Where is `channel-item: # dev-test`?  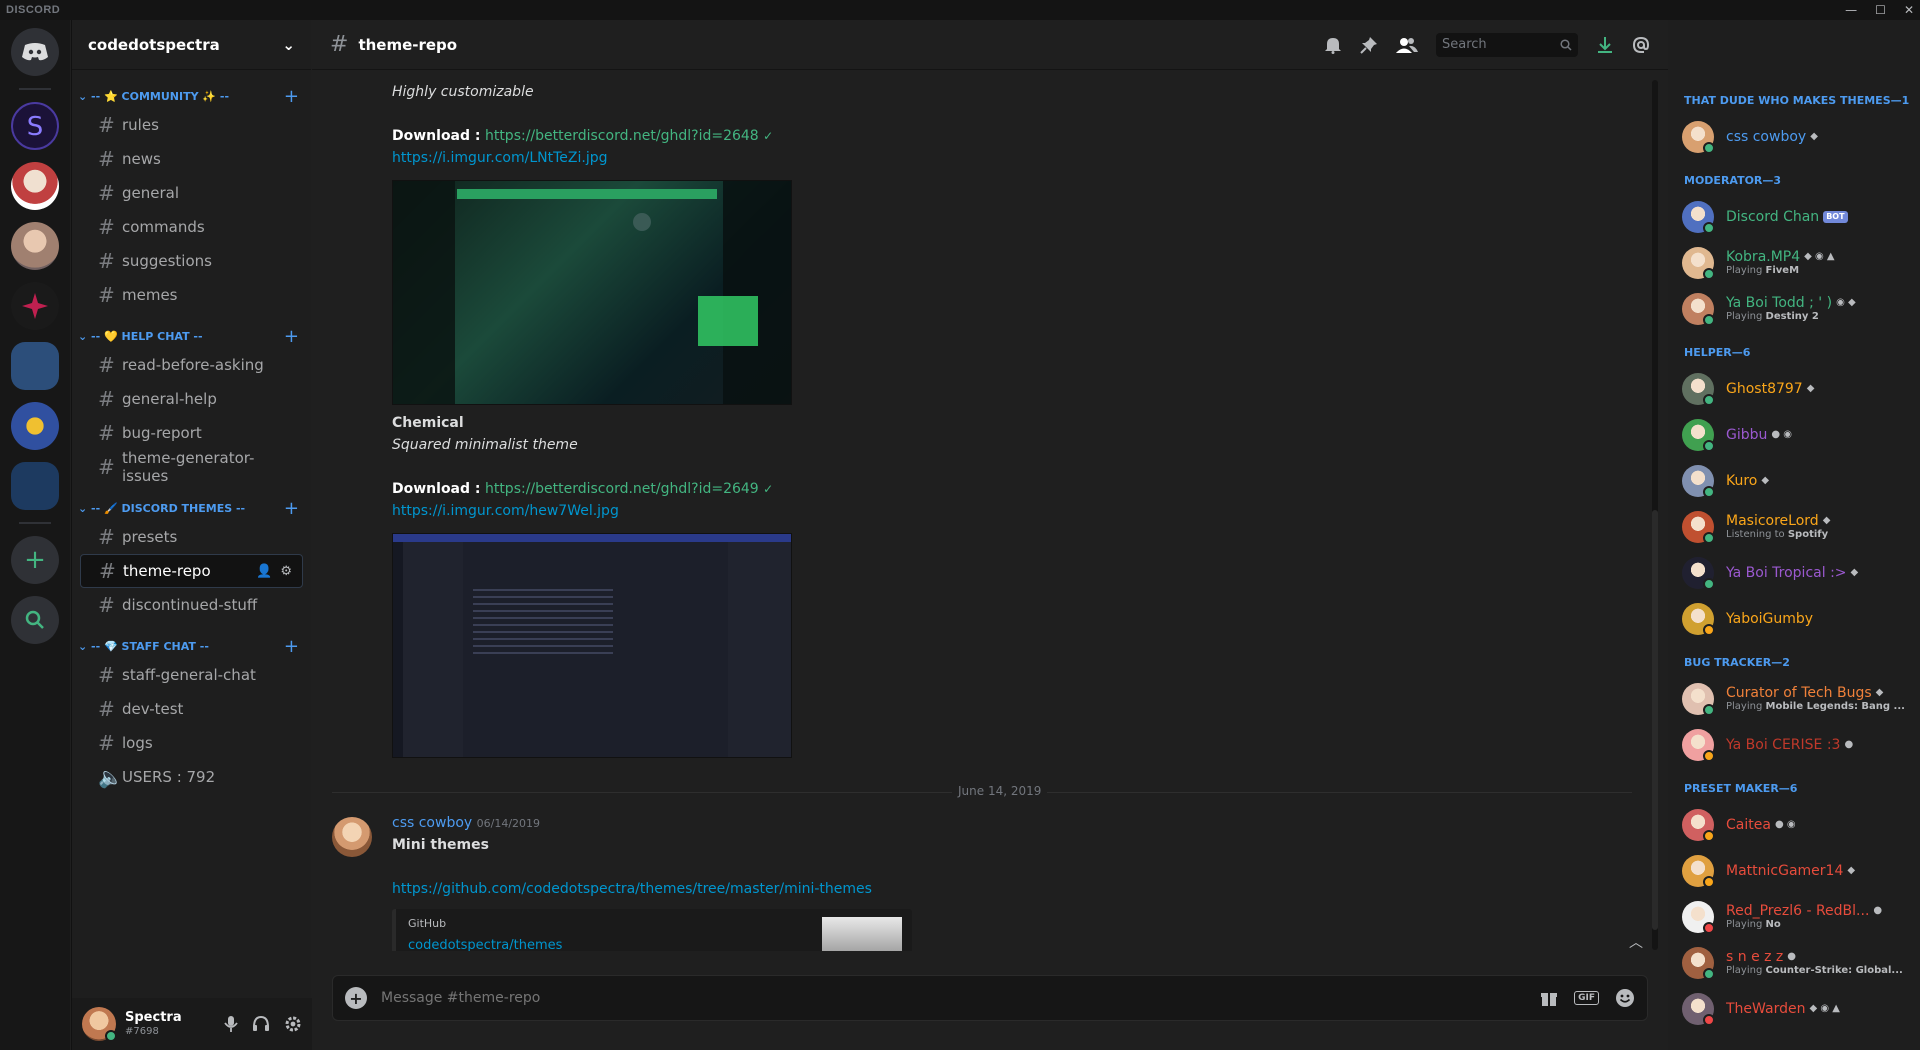 channel-item: # dev-test is located at coordinates (191, 709).